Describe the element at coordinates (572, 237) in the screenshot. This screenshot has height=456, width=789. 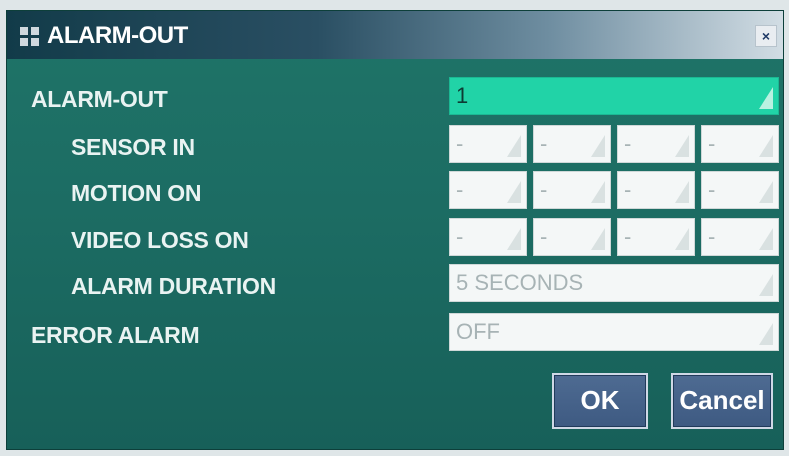
I see `video-loss-on-select-2: -` at that location.